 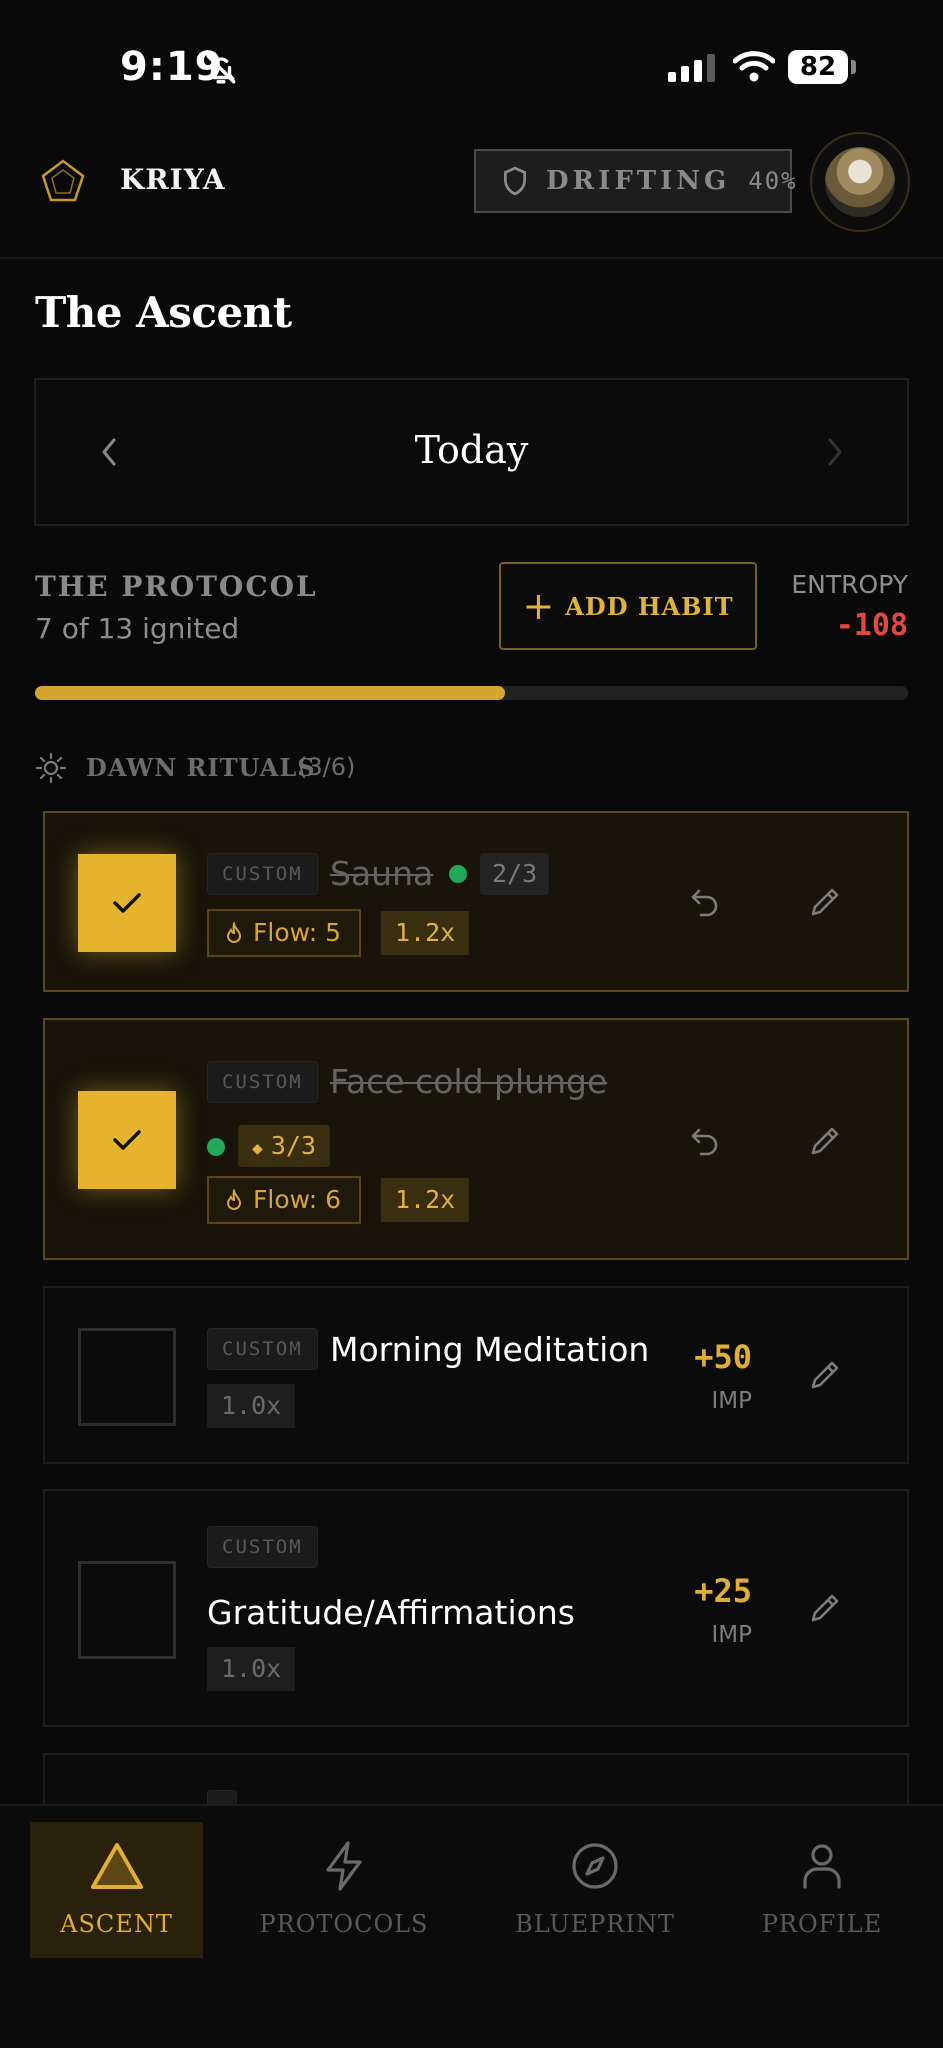 I want to click on status-badge-label: DRIFTING, so click(x=638, y=181).